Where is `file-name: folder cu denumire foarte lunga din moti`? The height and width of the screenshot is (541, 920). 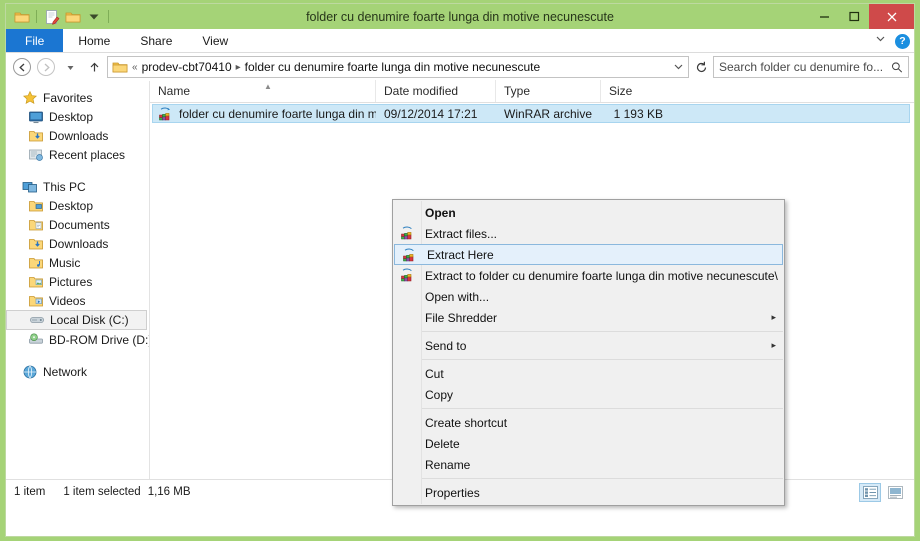 file-name: folder cu denumire foarte lunga din moti is located at coordinates (277, 113).